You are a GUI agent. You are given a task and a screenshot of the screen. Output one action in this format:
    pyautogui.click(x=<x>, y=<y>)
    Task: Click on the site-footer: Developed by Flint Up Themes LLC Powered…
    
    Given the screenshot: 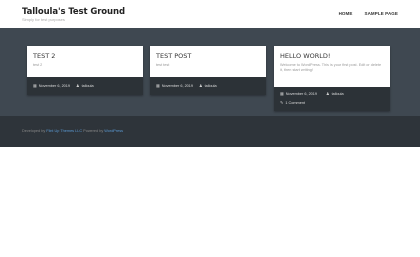 What is the action you would take?
    pyautogui.click(x=210, y=131)
    